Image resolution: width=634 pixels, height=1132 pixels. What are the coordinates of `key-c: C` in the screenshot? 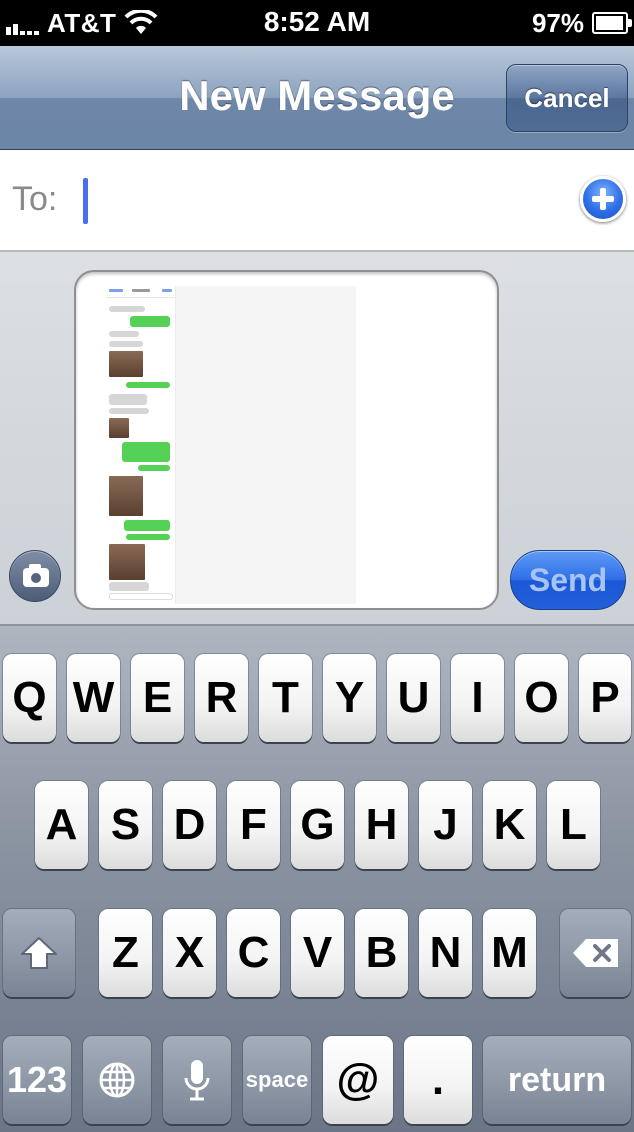 It's located at (253, 953).